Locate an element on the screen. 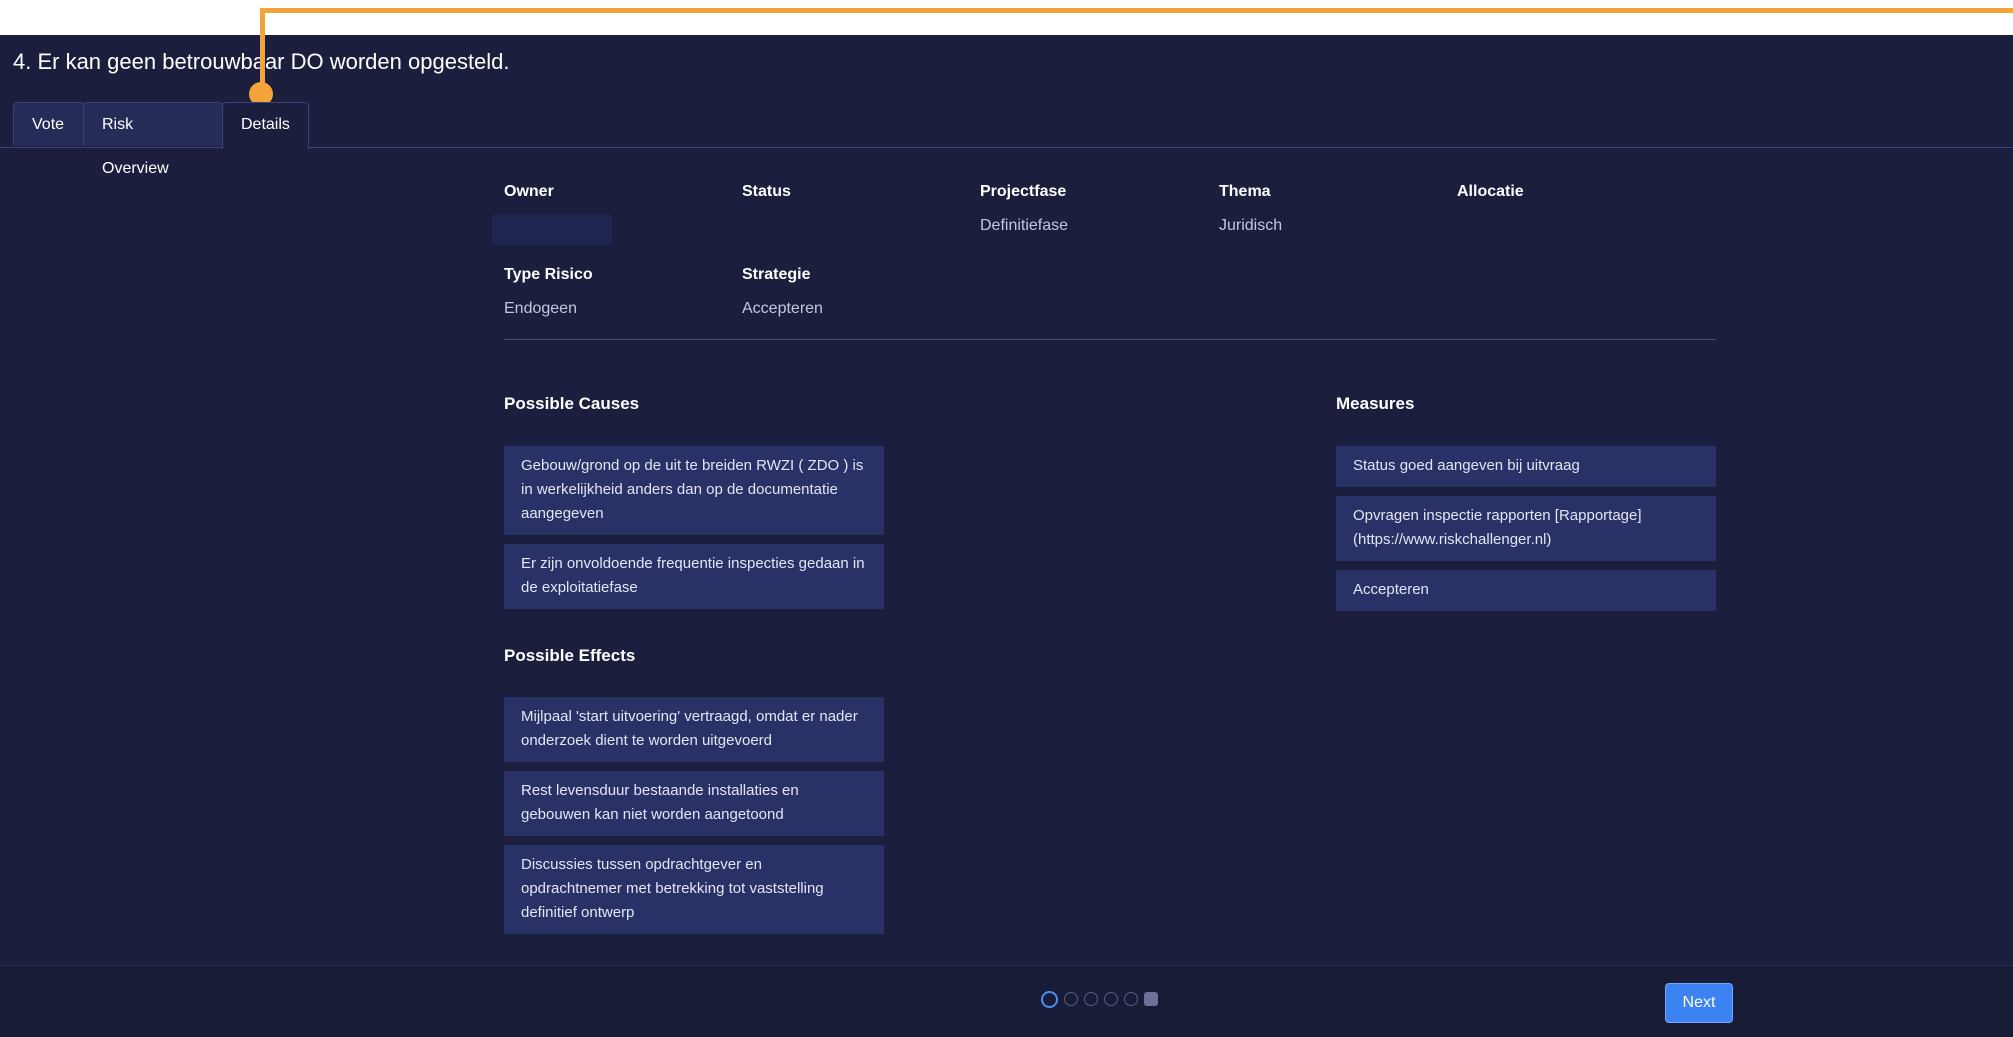 The width and height of the screenshot is (2013, 1037). attr-thema: Thema Juridisch is located at coordinates (1250, 209).